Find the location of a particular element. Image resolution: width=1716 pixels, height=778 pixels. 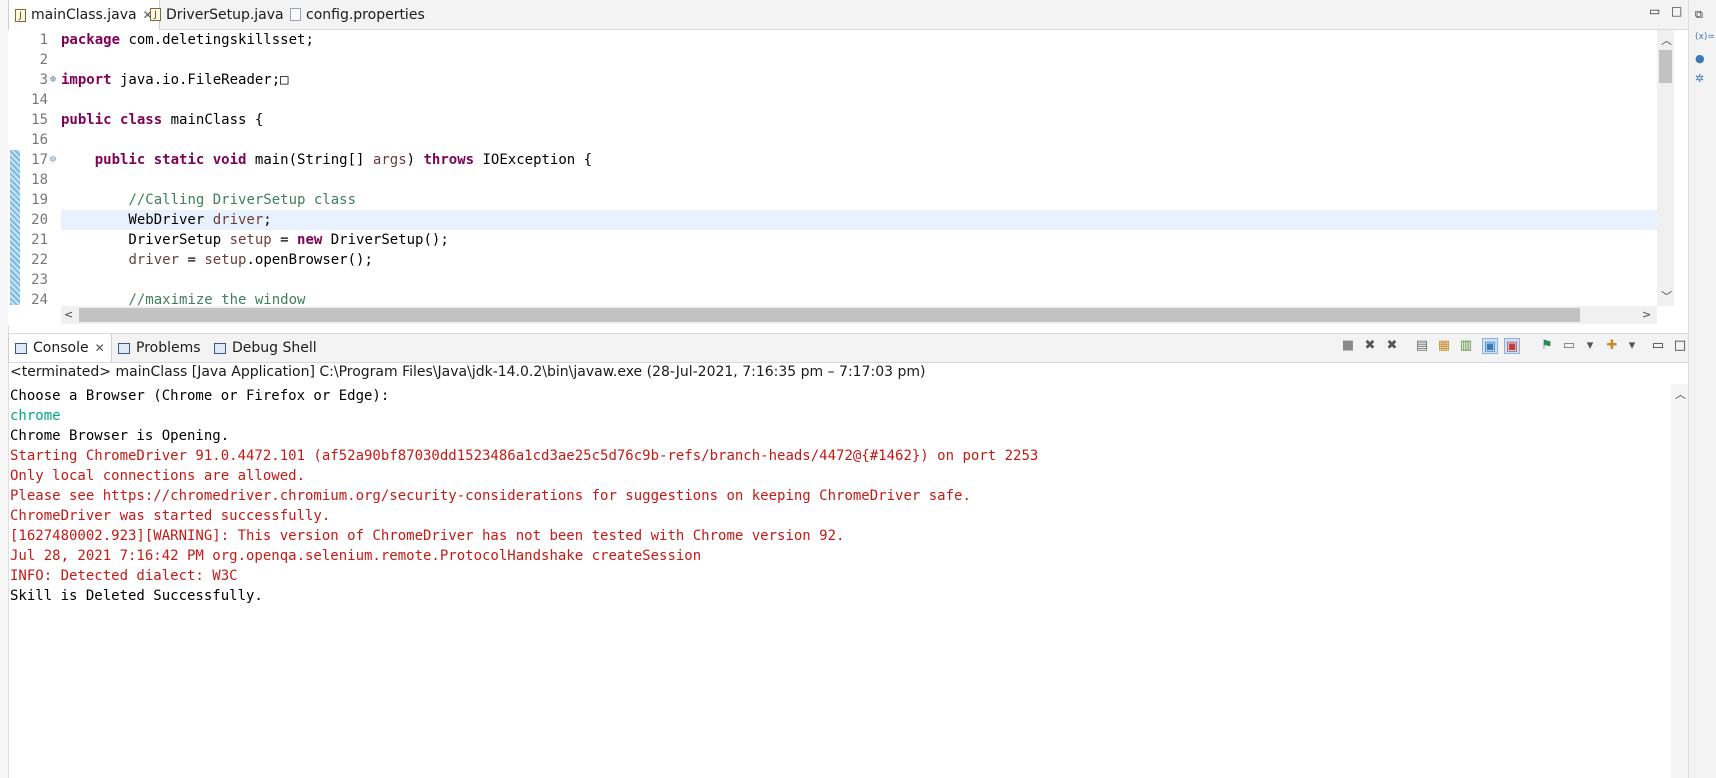

code-token: WebDriver is located at coordinates (137, 220).